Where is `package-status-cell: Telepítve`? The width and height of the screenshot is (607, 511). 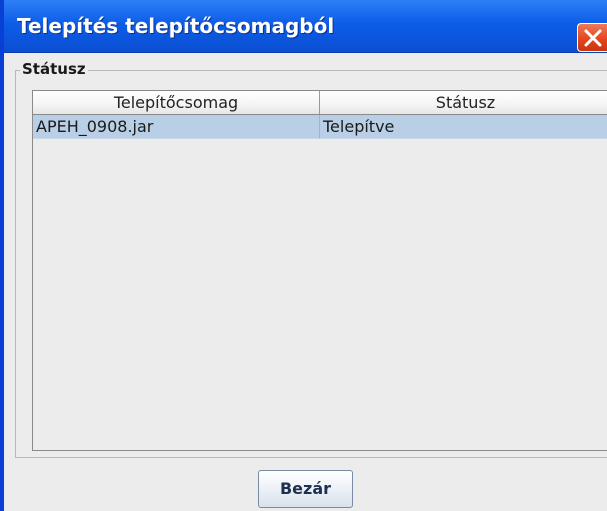 package-status-cell: Telepítve is located at coordinates (463, 126).